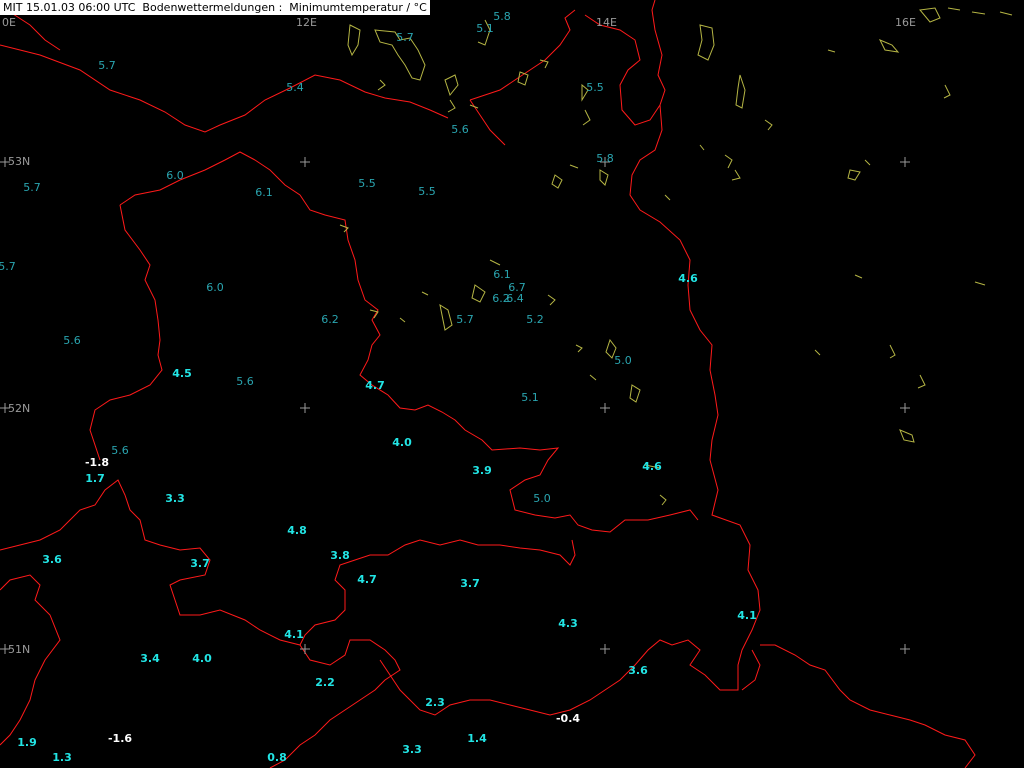 The height and width of the screenshot is (768, 1024). Describe the element at coordinates (95, 478) in the screenshot. I see `station-value: 1.7` at that location.